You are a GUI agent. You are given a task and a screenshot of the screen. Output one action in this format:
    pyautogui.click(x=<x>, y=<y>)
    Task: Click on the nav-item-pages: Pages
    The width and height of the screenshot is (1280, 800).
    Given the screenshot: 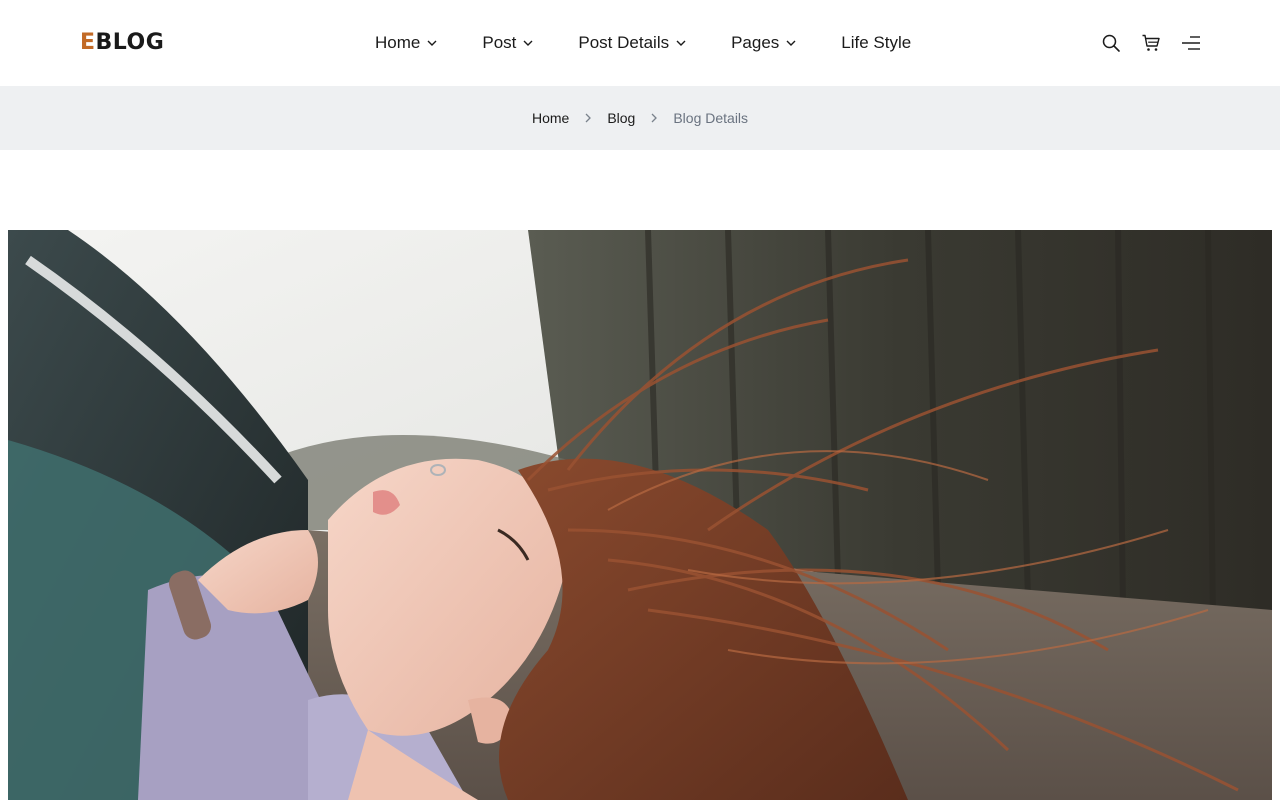 What is the action you would take?
    pyautogui.click(x=764, y=43)
    